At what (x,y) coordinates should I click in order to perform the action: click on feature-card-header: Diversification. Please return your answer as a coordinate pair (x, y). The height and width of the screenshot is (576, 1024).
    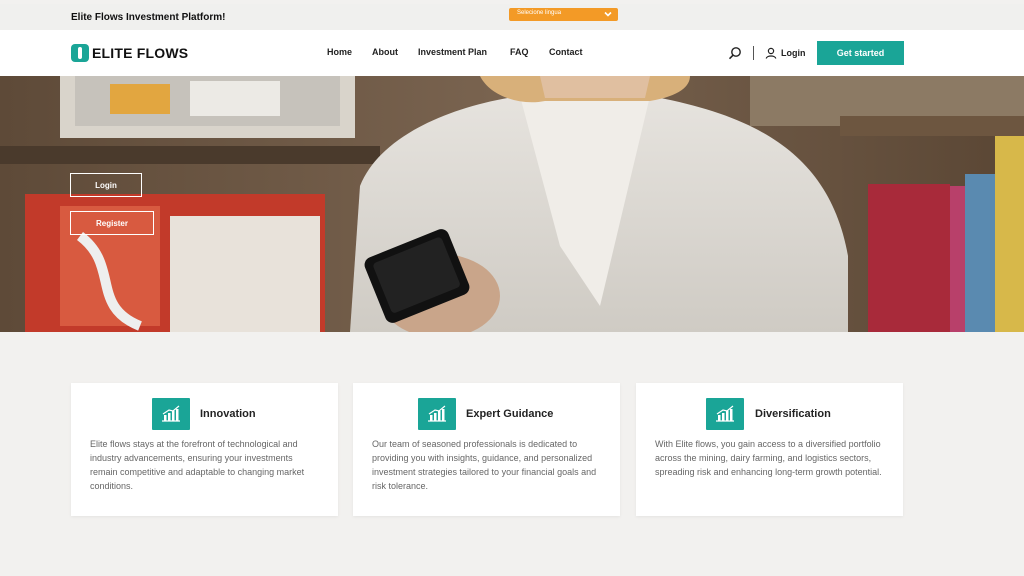
    Looking at the image, I should click on (769, 414).